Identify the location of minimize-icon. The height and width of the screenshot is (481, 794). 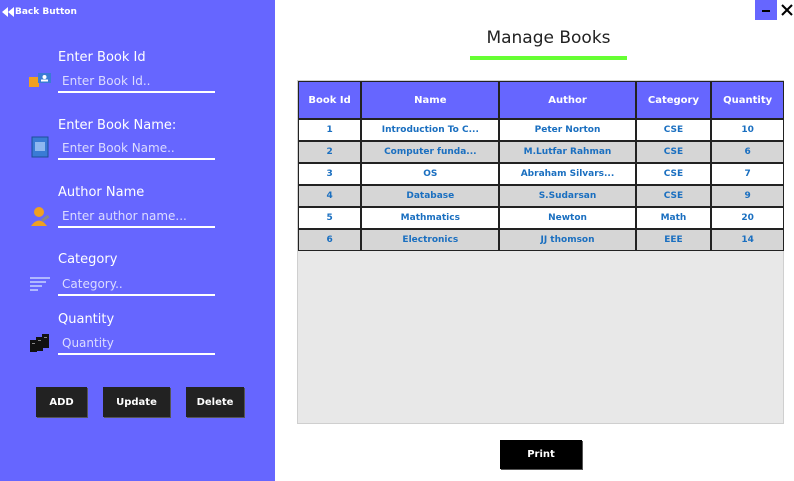
(766, 11).